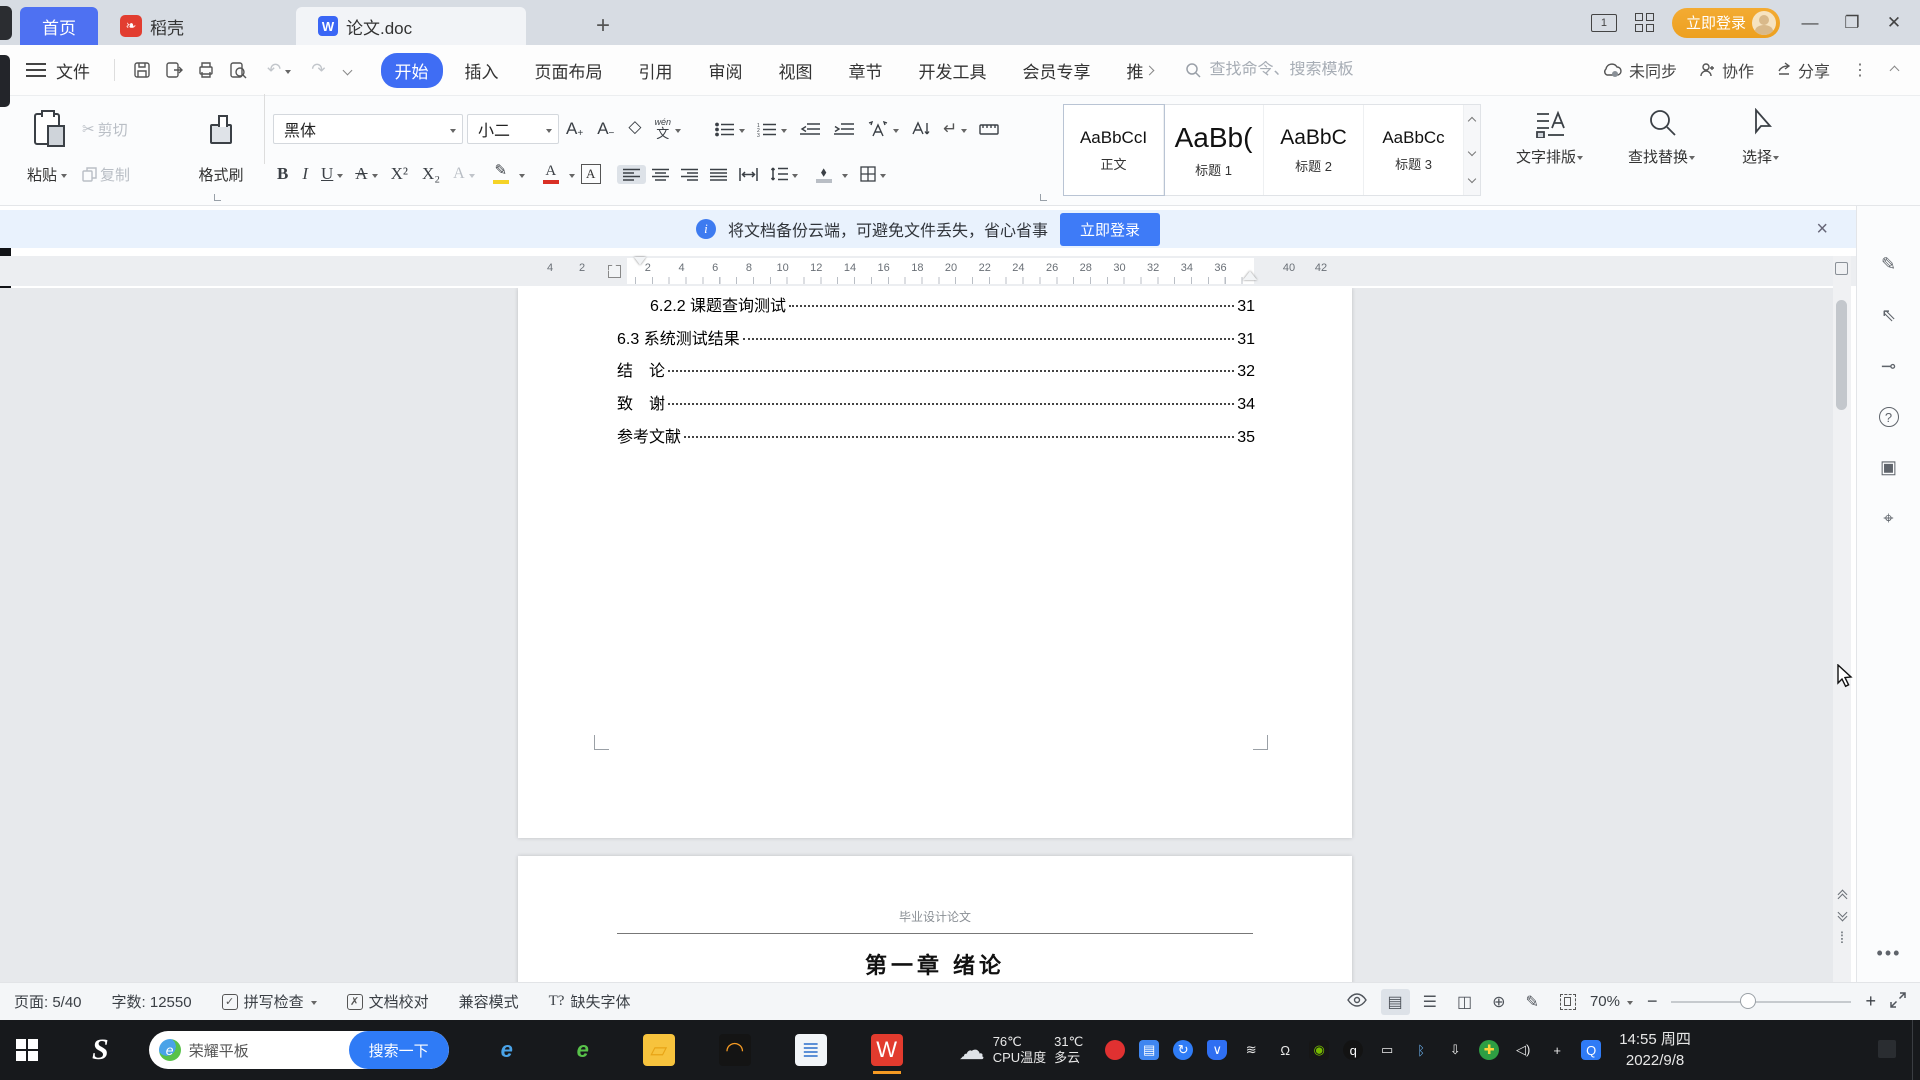 The height and width of the screenshot is (1080, 1920). Describe the element at coordinates (1725, 22) in the screenshot. I see `login-button: 立即登录` at that location.